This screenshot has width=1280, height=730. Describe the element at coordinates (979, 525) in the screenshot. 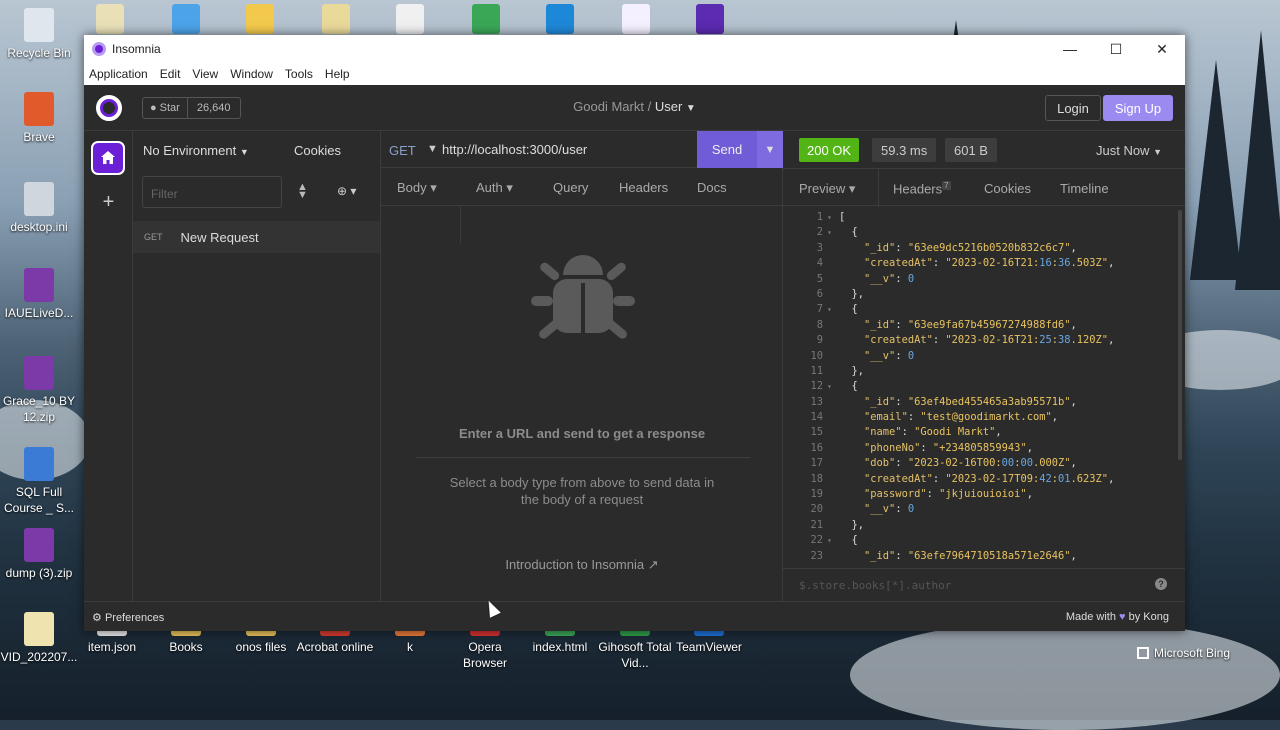

I see `code-line: 21 },` at that location.